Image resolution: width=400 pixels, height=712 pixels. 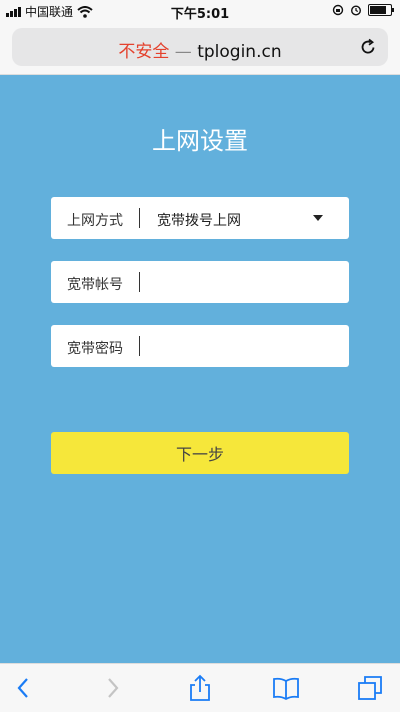 I want to click on dropdown-arrow-icon, so click(x=318, y=218).